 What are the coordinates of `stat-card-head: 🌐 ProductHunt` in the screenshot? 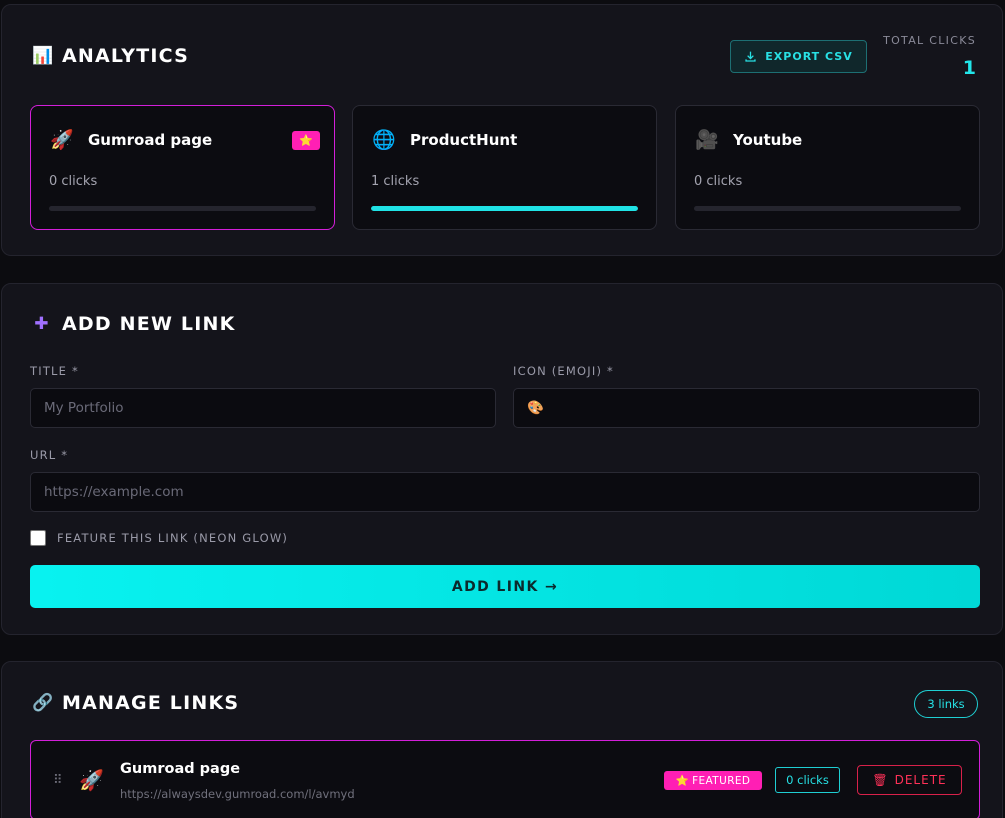 It's located at (444, 139).